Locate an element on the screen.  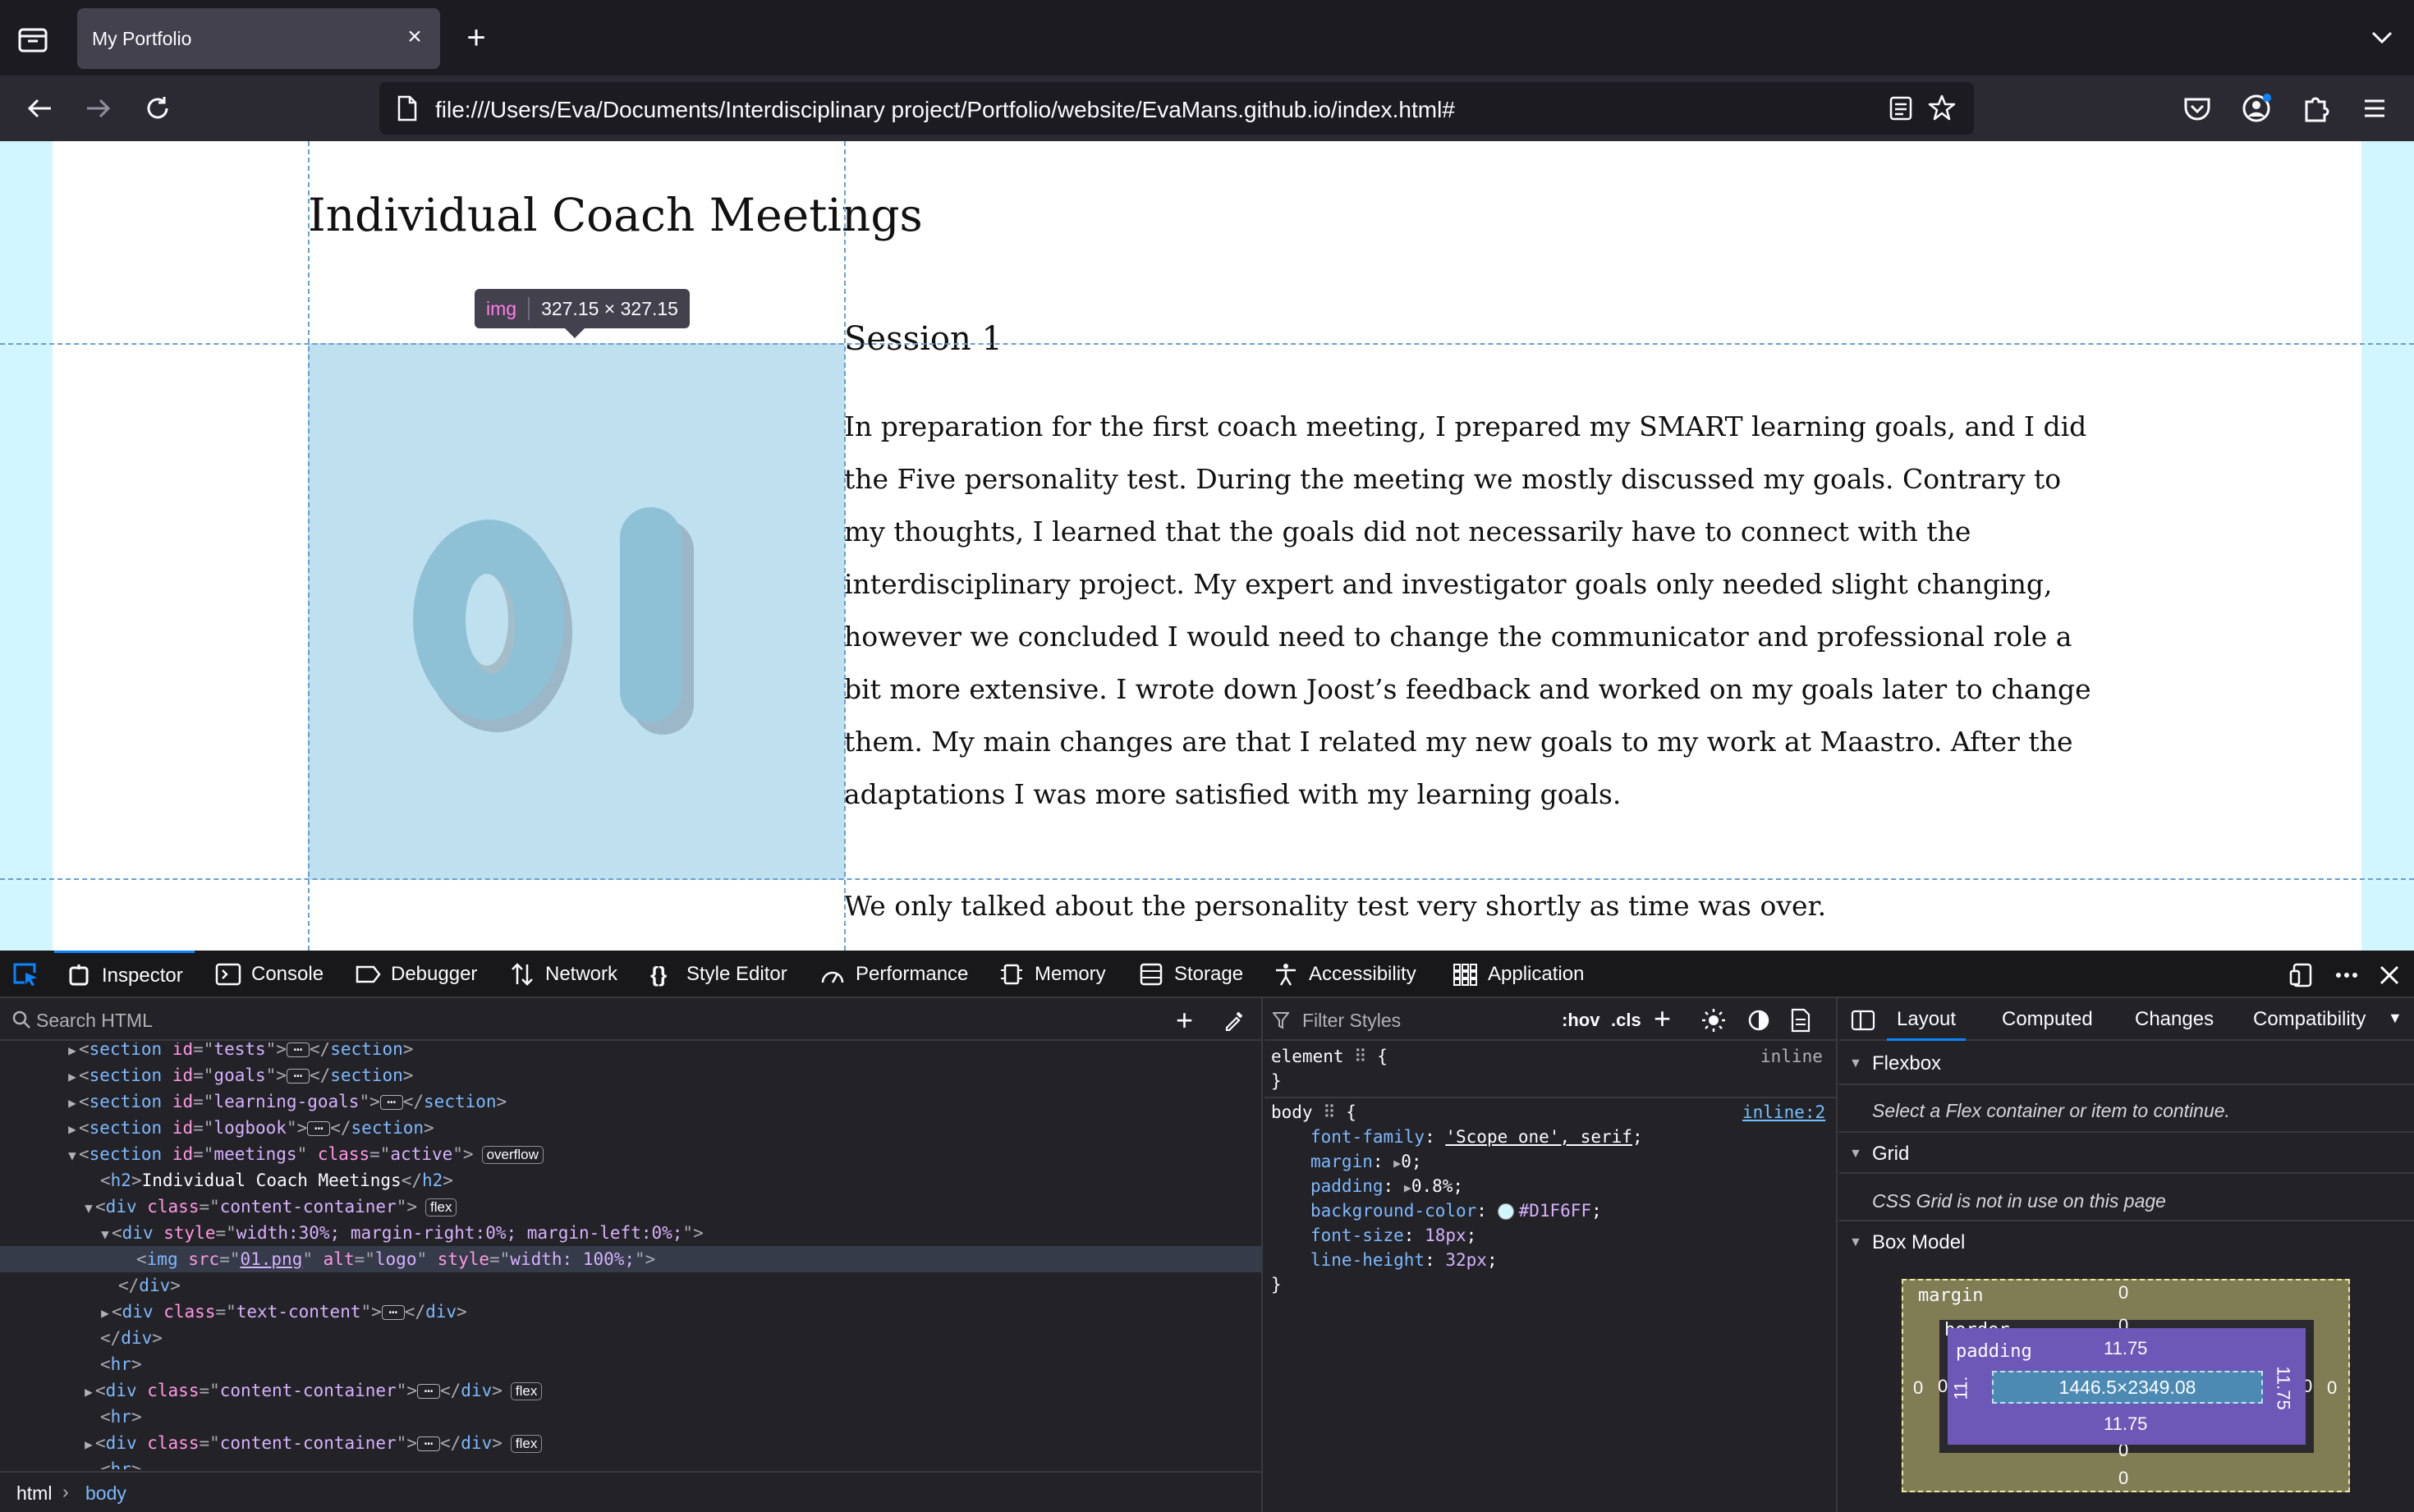
back-arrow-icon is located at coordinates (40, 108).